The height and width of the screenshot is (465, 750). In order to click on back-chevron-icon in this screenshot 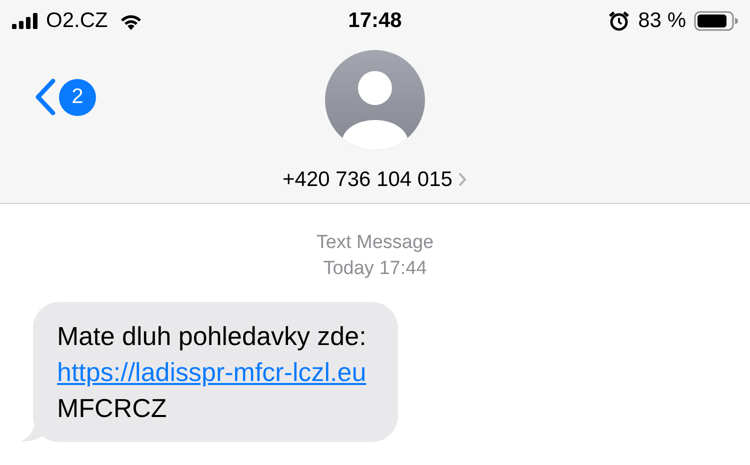, I will do `click(45, 97)`.